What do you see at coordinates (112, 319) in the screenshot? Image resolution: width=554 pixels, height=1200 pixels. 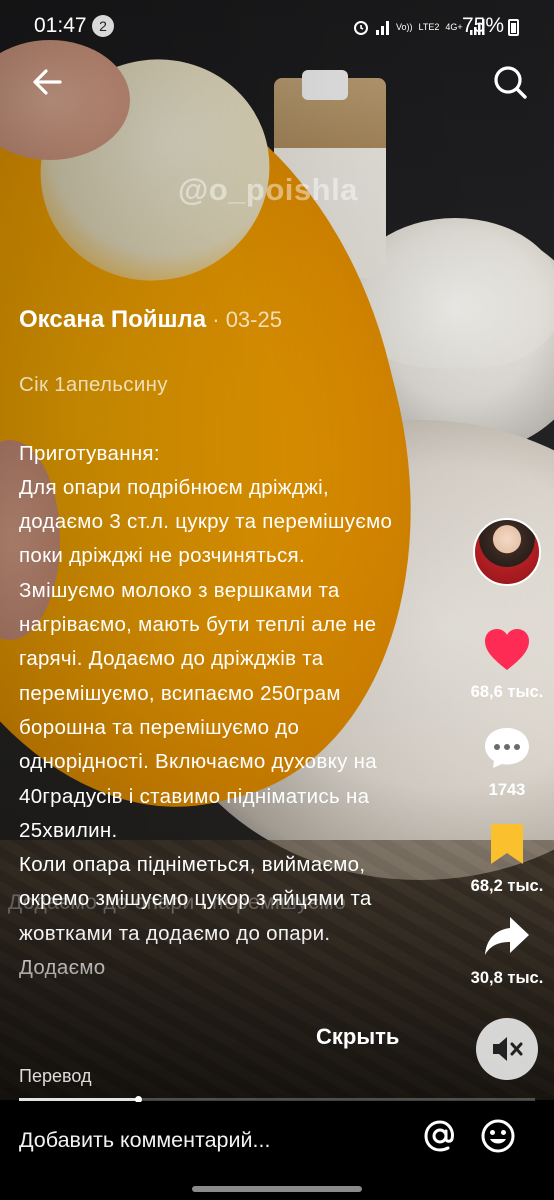 I see `author-name: Оксана Пойшла` at bounding box center [112, 319].